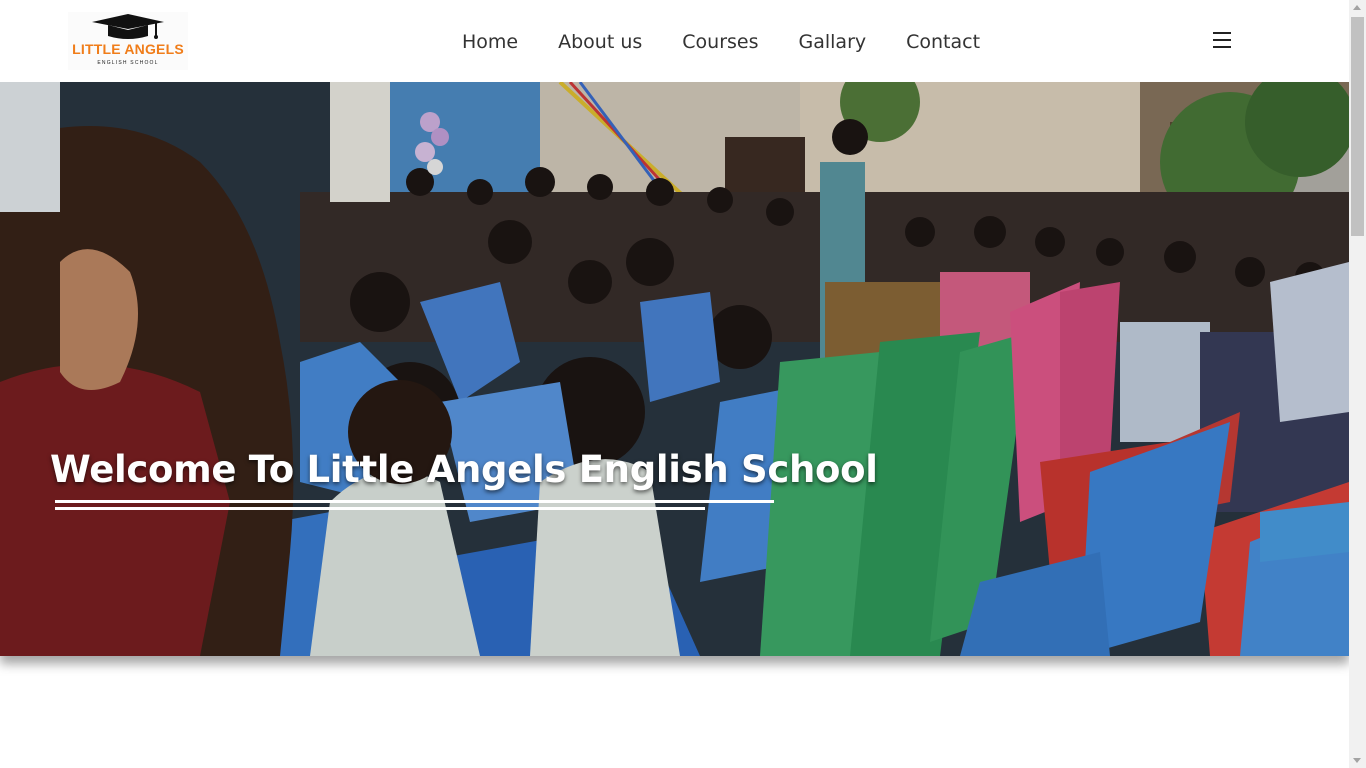 The image size is (1366, 768). What do you see at coordinates (600, 42) in the screenshot?
I see `nav-about-us: About us` at bounding box center [600, 42].